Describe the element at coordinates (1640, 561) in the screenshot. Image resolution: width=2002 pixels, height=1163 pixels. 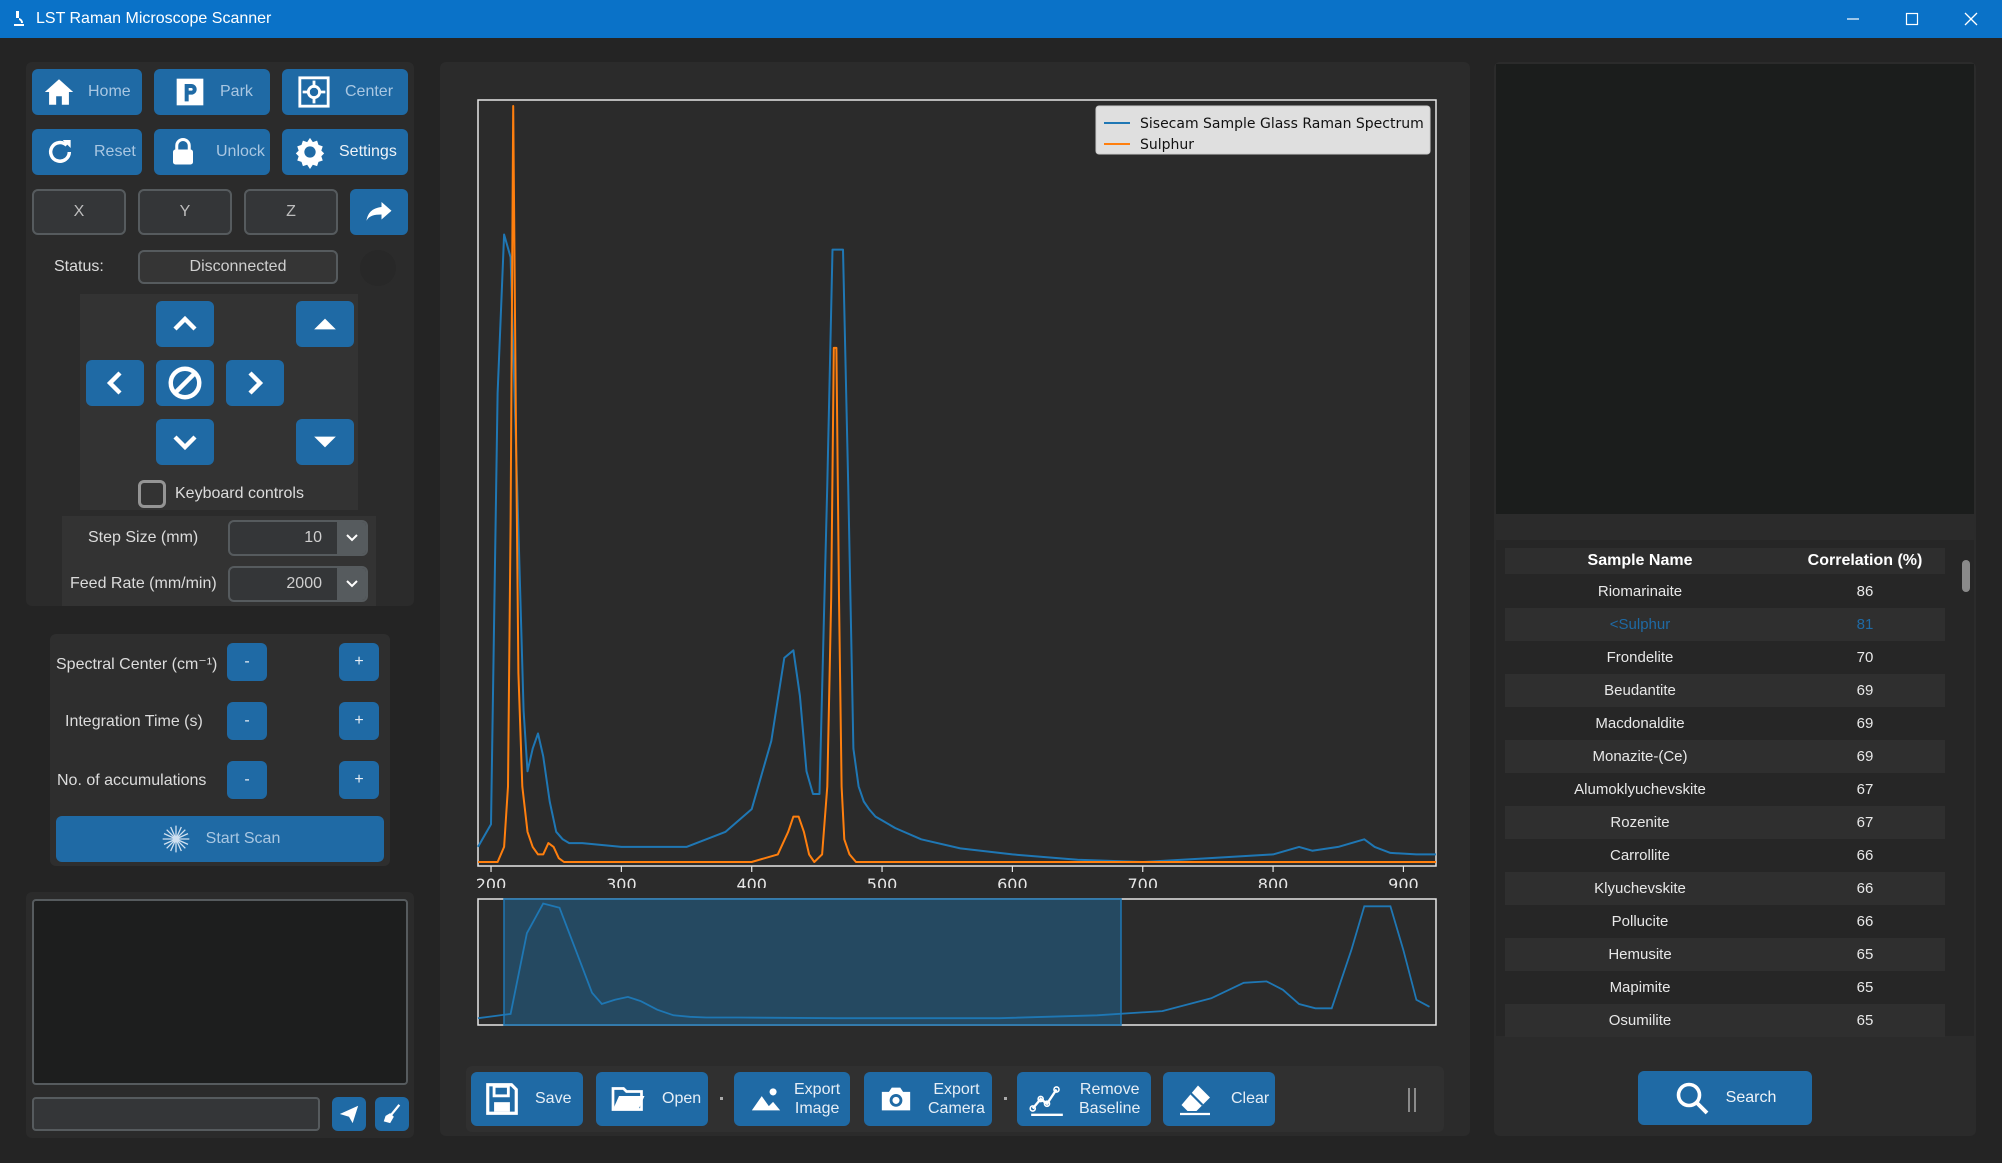
I see `sample-name-header: Sample Name` at that location.